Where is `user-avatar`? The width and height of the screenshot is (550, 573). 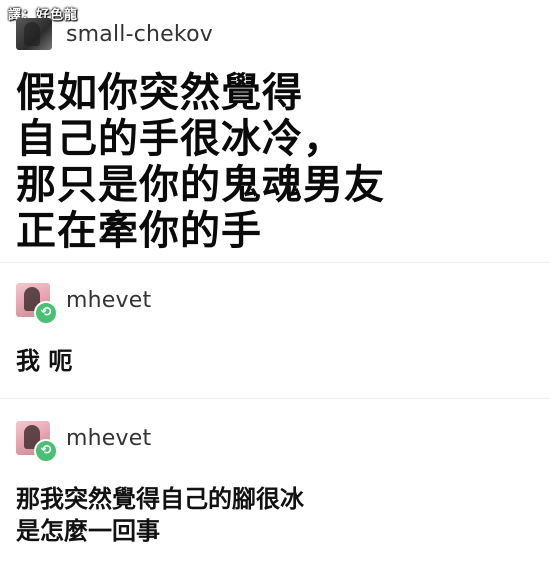 user-avatar is located at coordinates (34, 34).